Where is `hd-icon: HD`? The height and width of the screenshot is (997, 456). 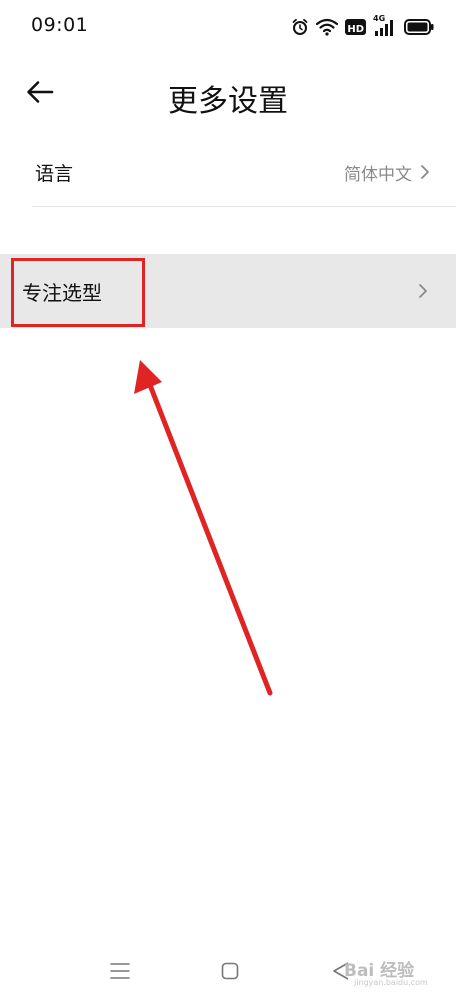 hd-icon: HD is located at coordinates (355, 27).